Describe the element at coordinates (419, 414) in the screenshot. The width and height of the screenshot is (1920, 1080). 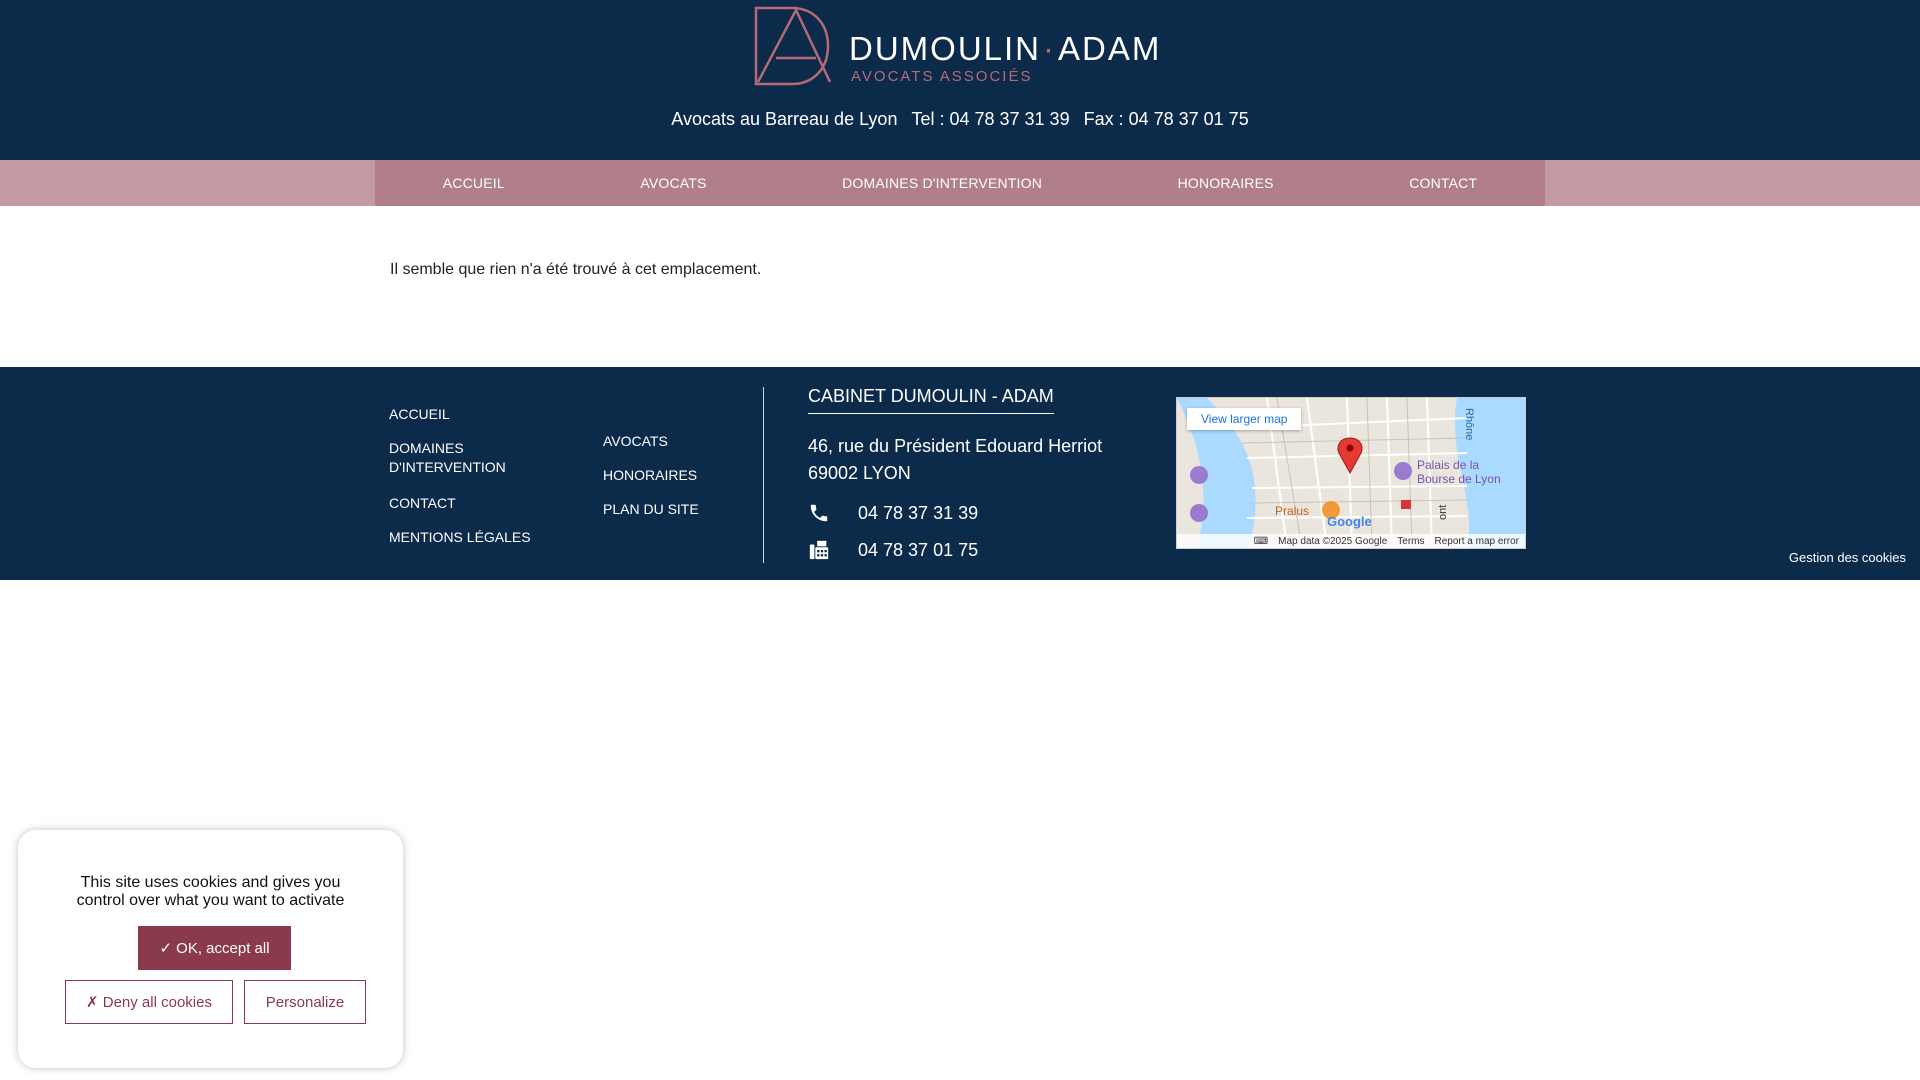
I see `footer-link-accueil: ACCUEIL` at that location.